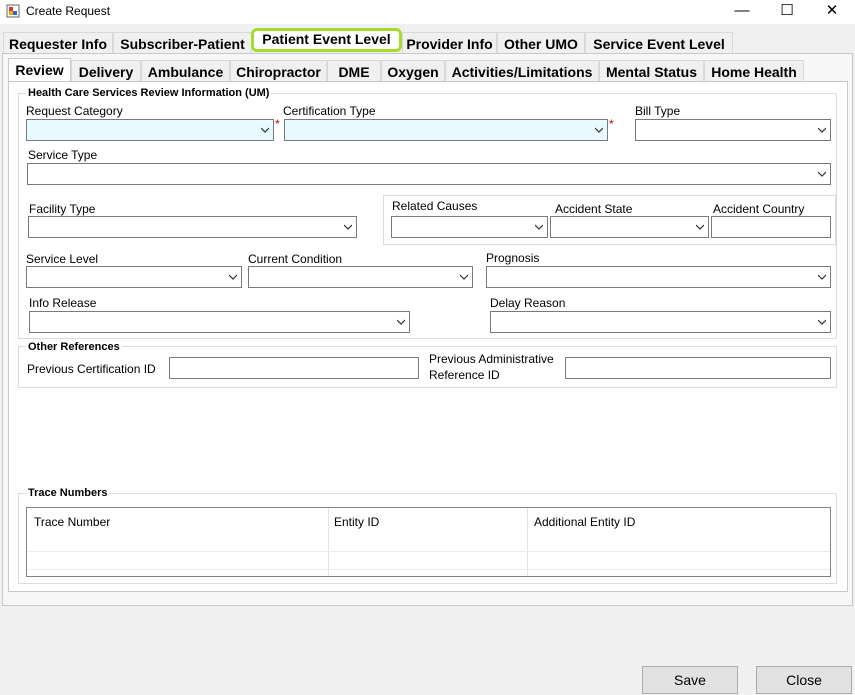  What do you see at coordinates (733, 130) in the screenshot?
I see `bill-type-select` at bounding box center [733, 130].